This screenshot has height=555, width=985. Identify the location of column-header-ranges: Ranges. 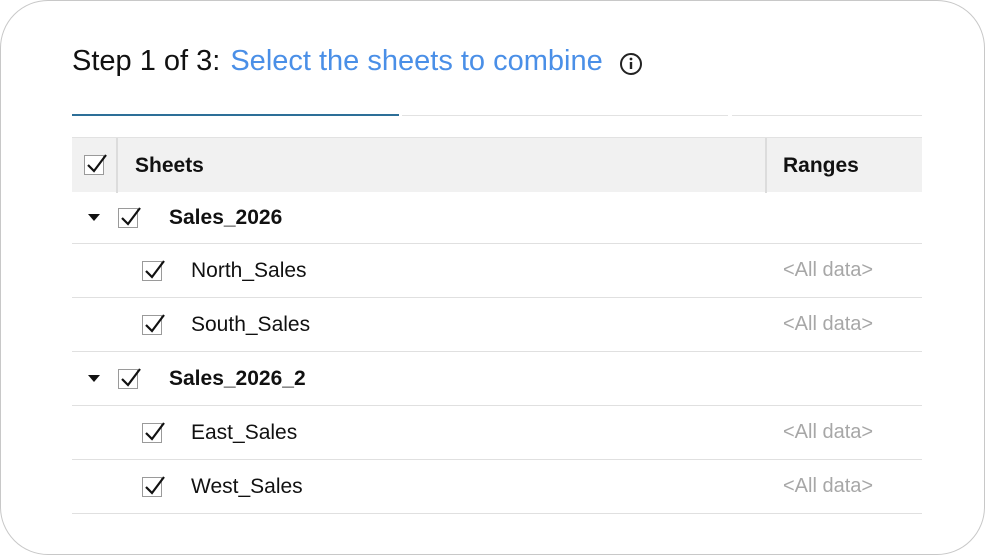
(821, 165).